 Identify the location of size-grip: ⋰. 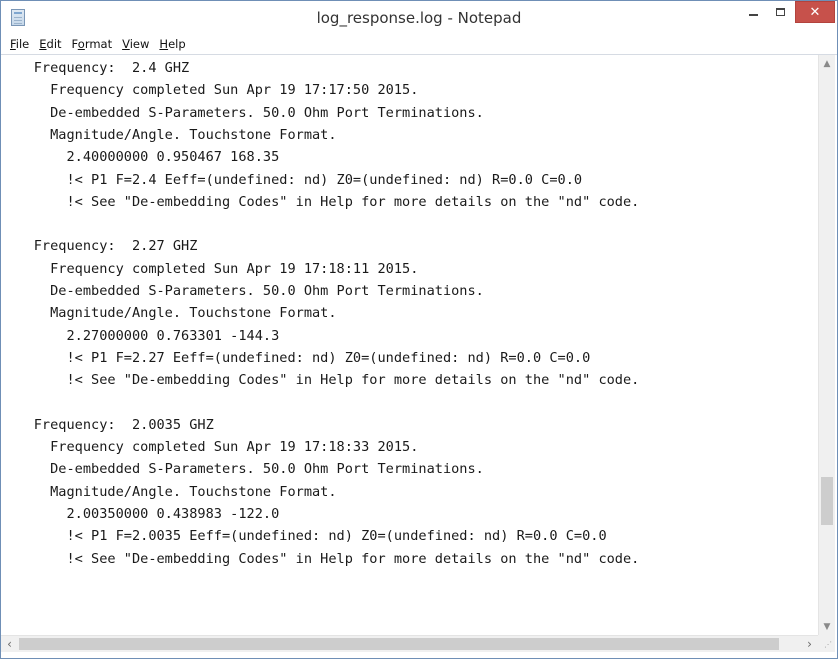
(826, 643).